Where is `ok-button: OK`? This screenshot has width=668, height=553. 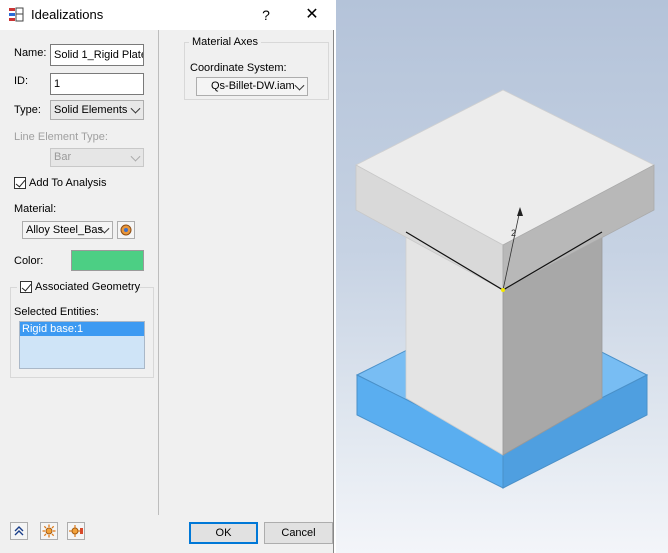
ok-button: OK is located at coordinates (223, 533).